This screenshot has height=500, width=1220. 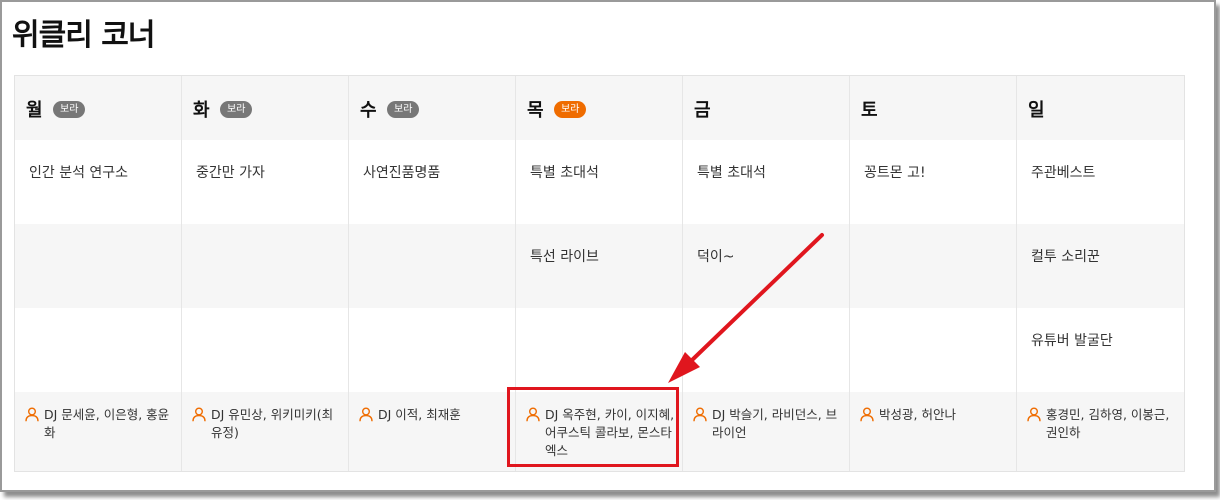 I want to click on day-header: 토, so click(x=933, y=108).